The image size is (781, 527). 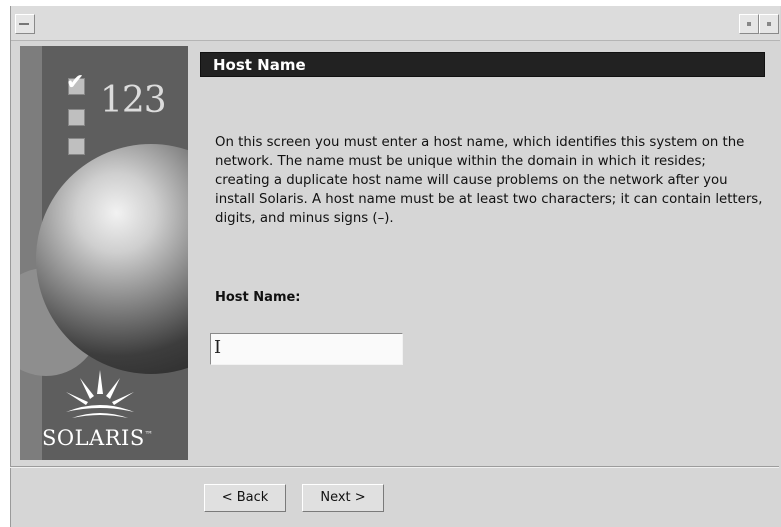 I want to click on checkmark-icon: ✔, so click(x=75, y=82).